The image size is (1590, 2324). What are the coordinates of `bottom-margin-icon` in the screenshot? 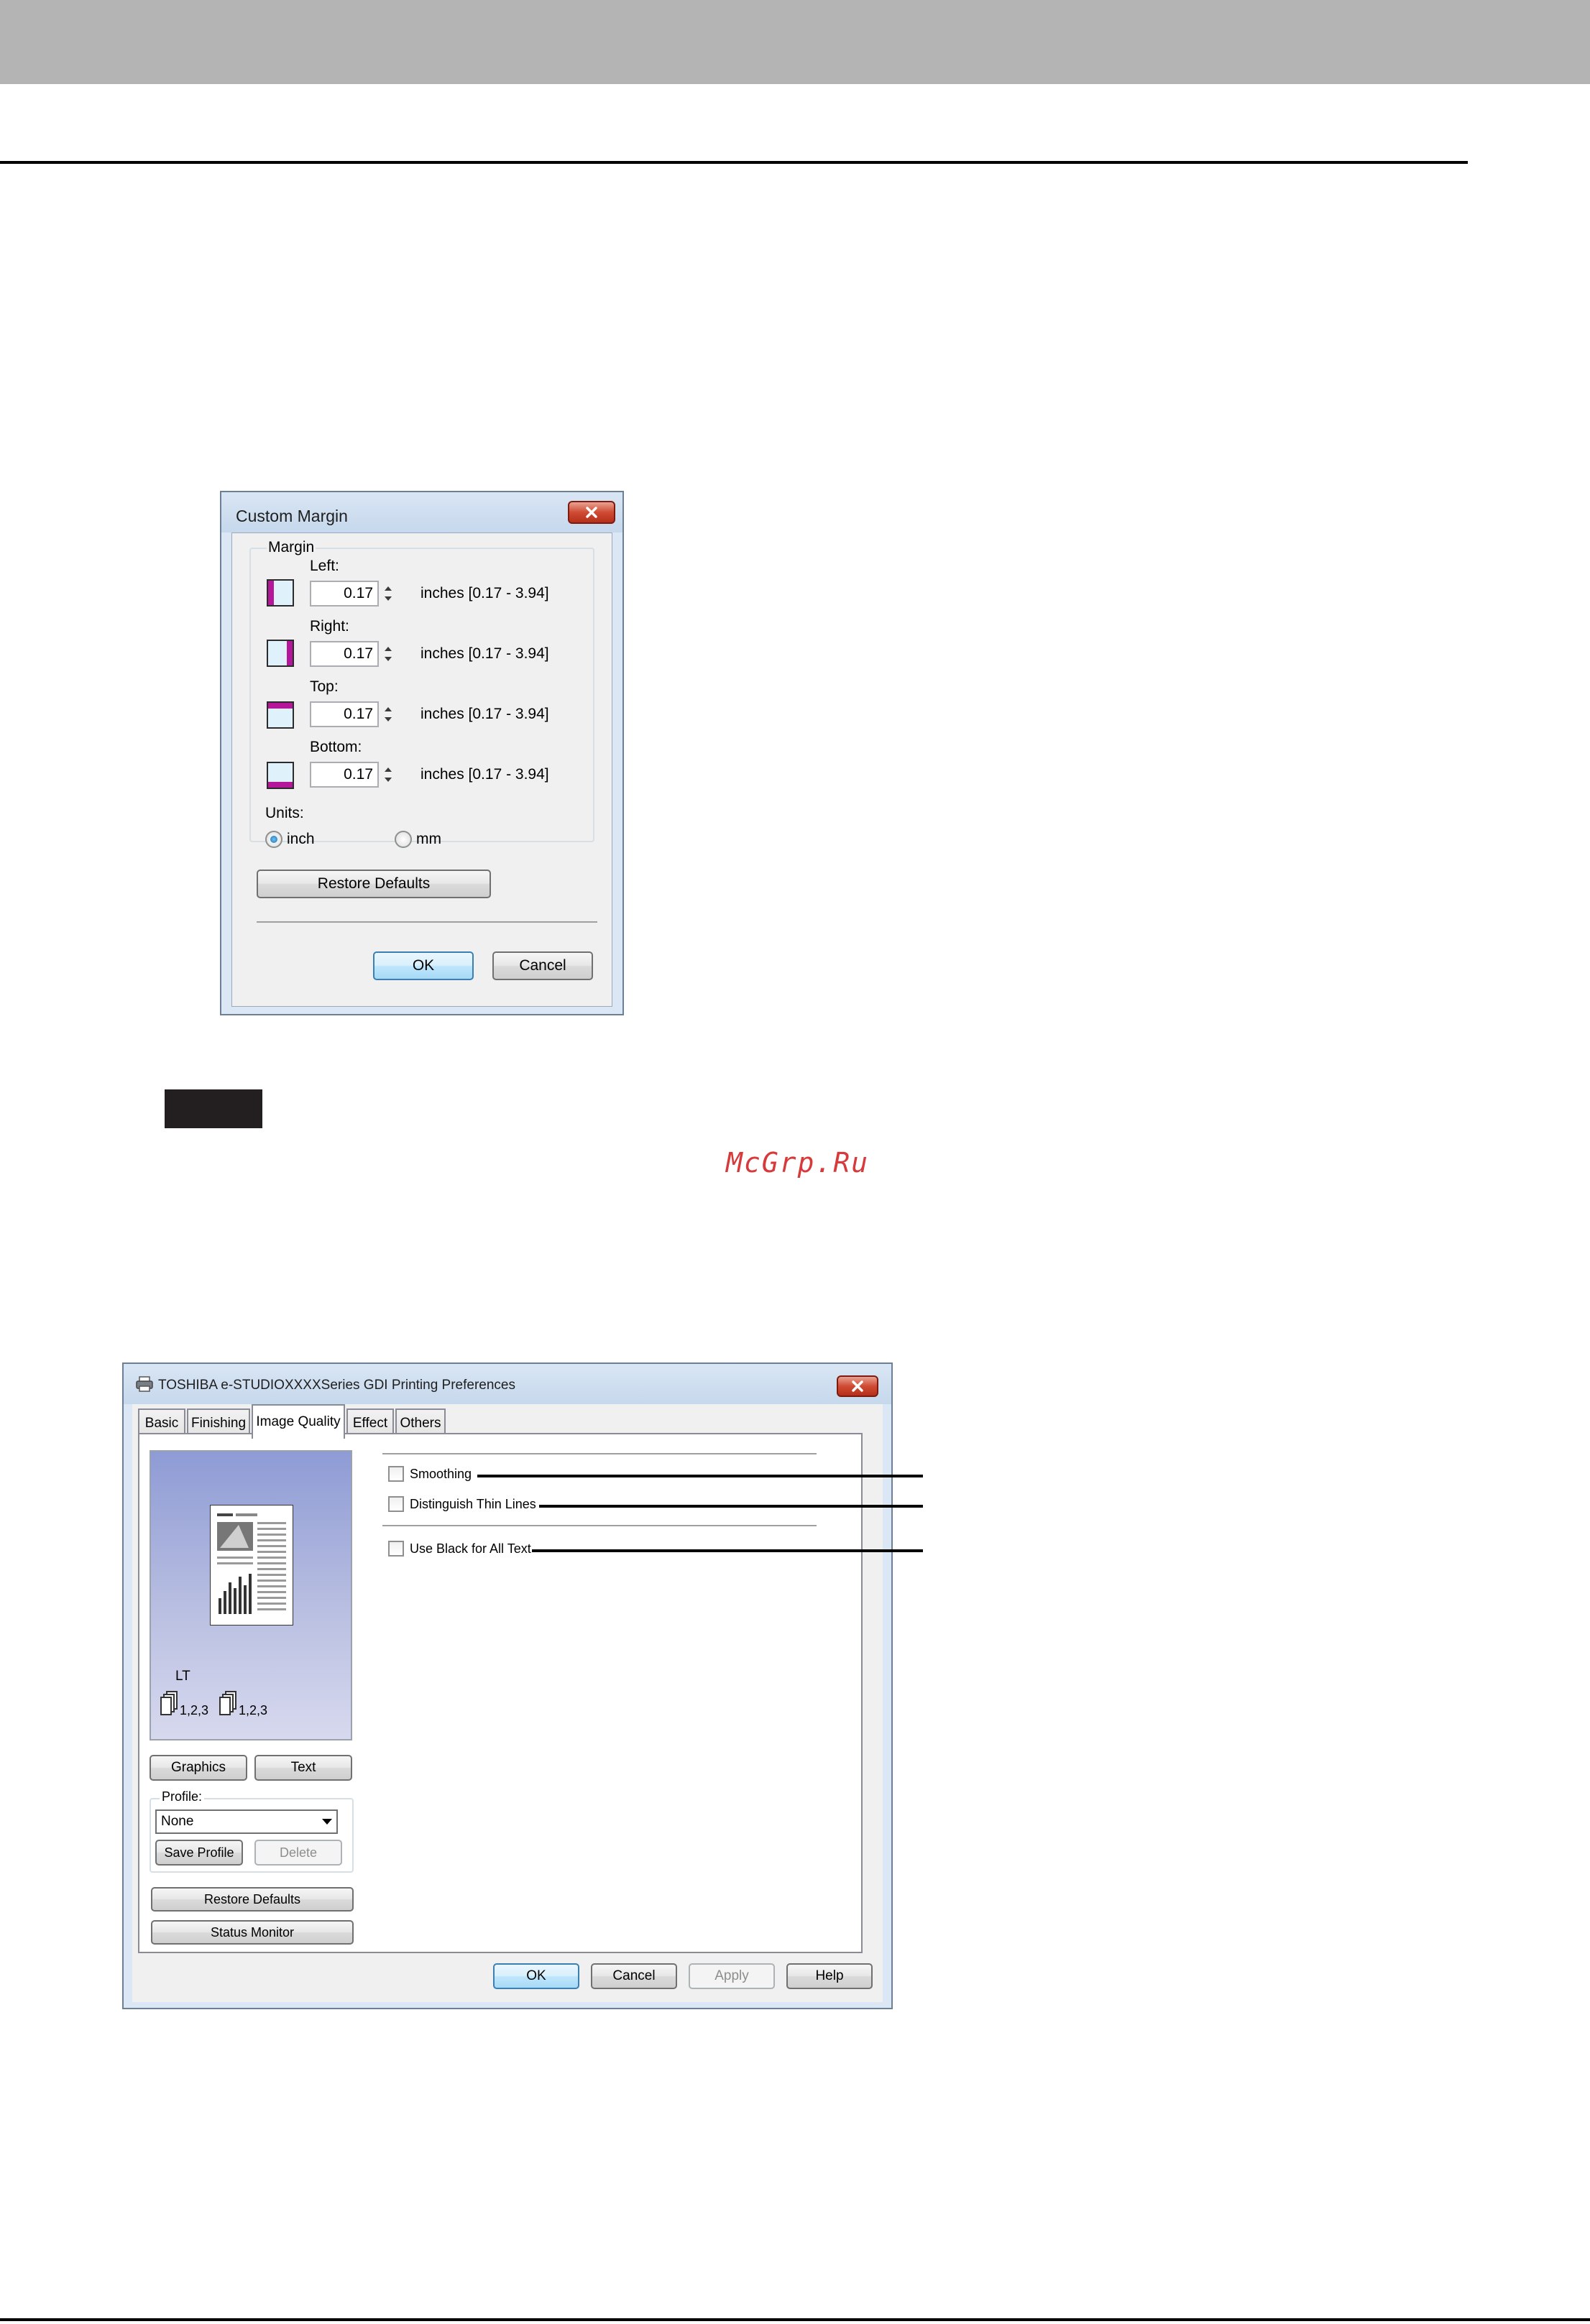 It's located at (280, 775).